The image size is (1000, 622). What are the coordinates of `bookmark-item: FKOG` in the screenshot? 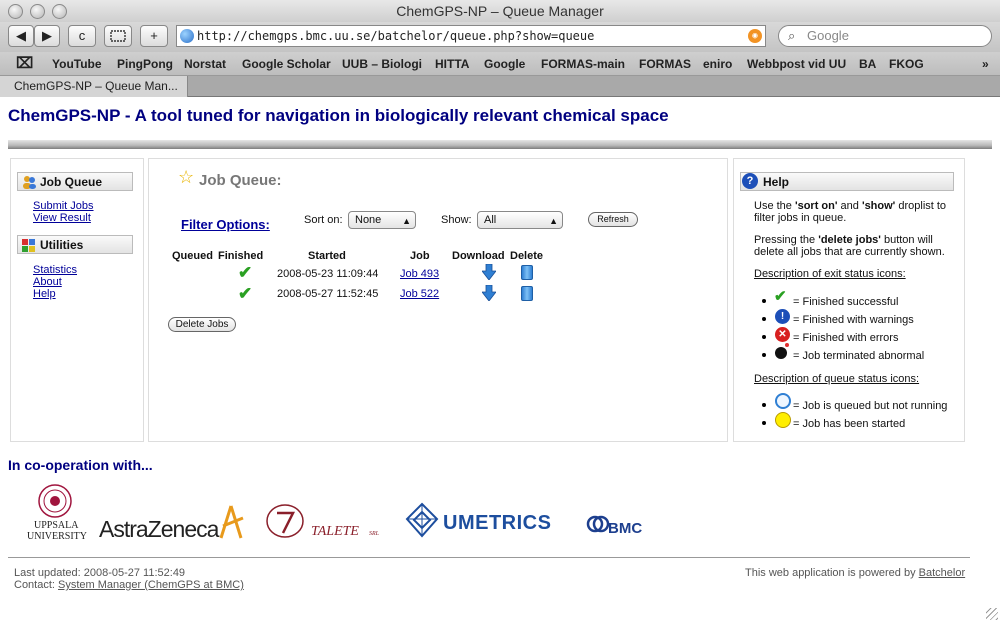 It's located at (906, 64).